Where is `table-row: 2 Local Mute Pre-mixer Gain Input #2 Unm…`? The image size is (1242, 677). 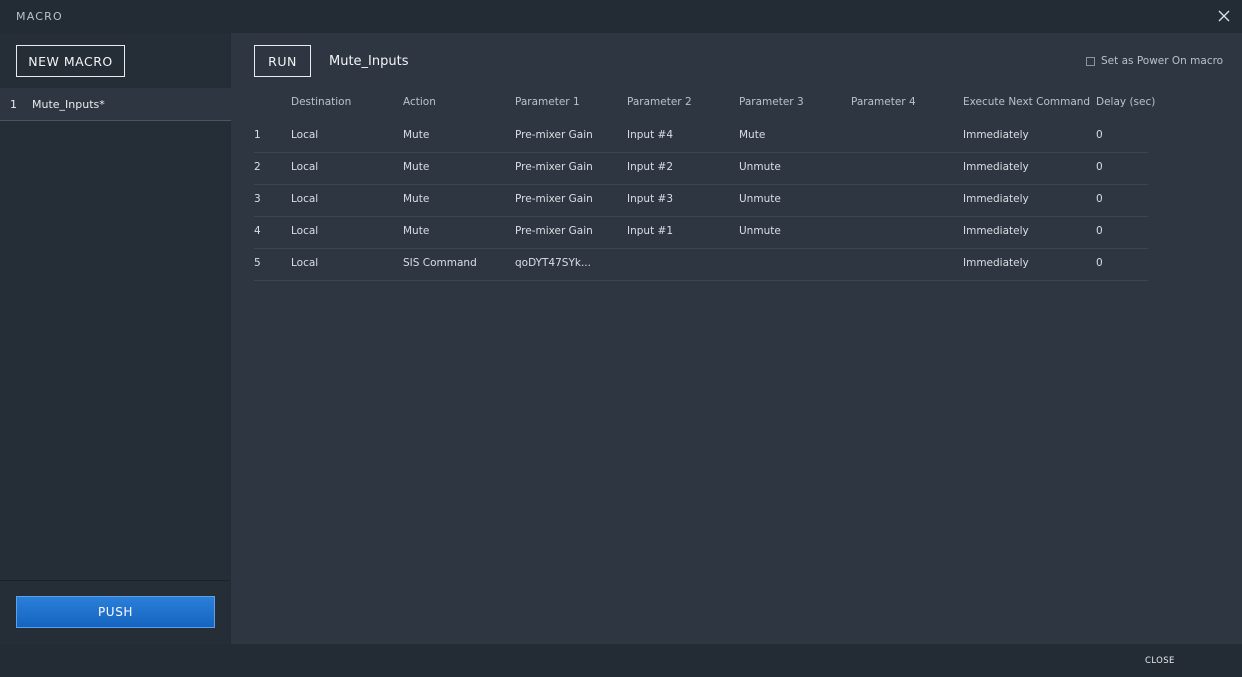 table-row: 2 Local Mute Pre-mixer Gain Input #2 Unm… is located at coordinates (701, 169).